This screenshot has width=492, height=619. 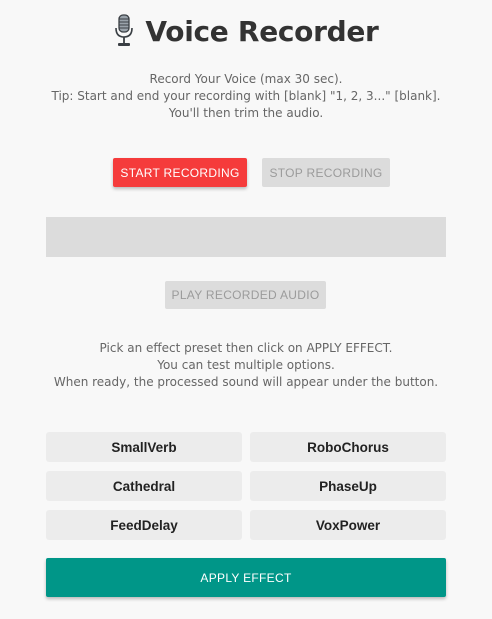 I want to click on preset-robochorus-button: RoboChorus, so click(x=348, y=447).